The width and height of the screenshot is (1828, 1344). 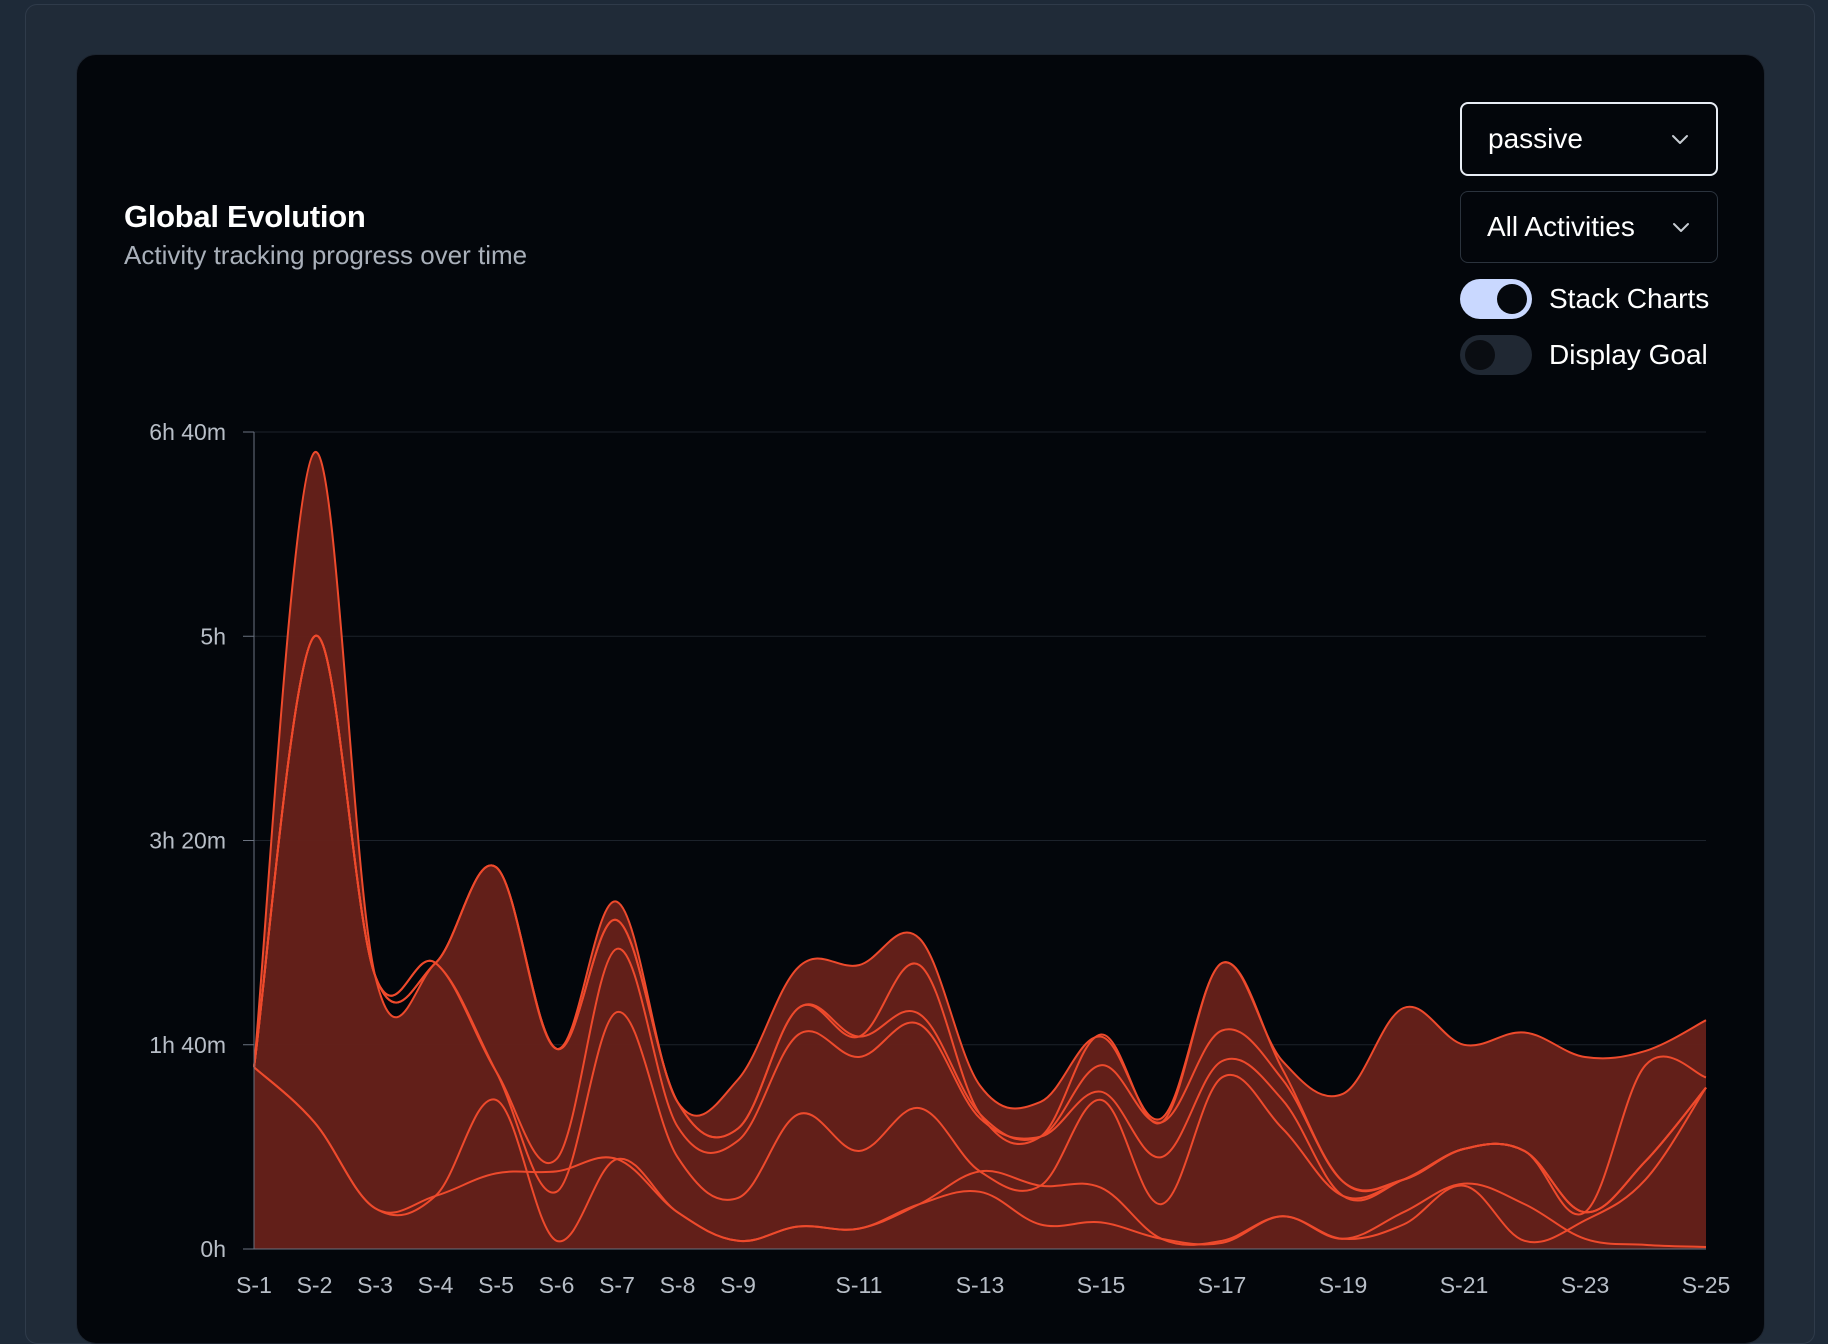 What do you see at coordinates (1222, 1285) in the screenshot?
I see `x-tick-label-16: S-17` at bounding box center [1222, 1285].